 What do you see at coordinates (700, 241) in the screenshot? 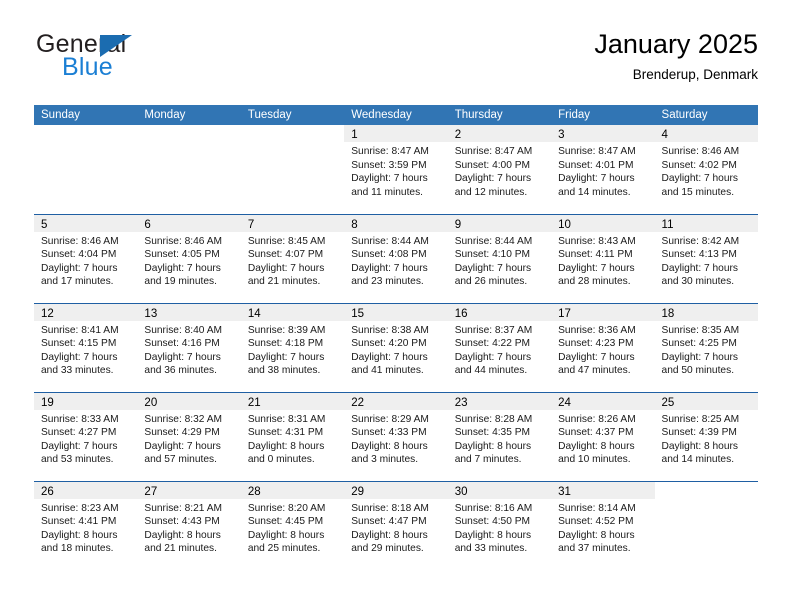
I see `sunrise-text: Sunrise: 8:42 AM` at bounding box center [700, 241].